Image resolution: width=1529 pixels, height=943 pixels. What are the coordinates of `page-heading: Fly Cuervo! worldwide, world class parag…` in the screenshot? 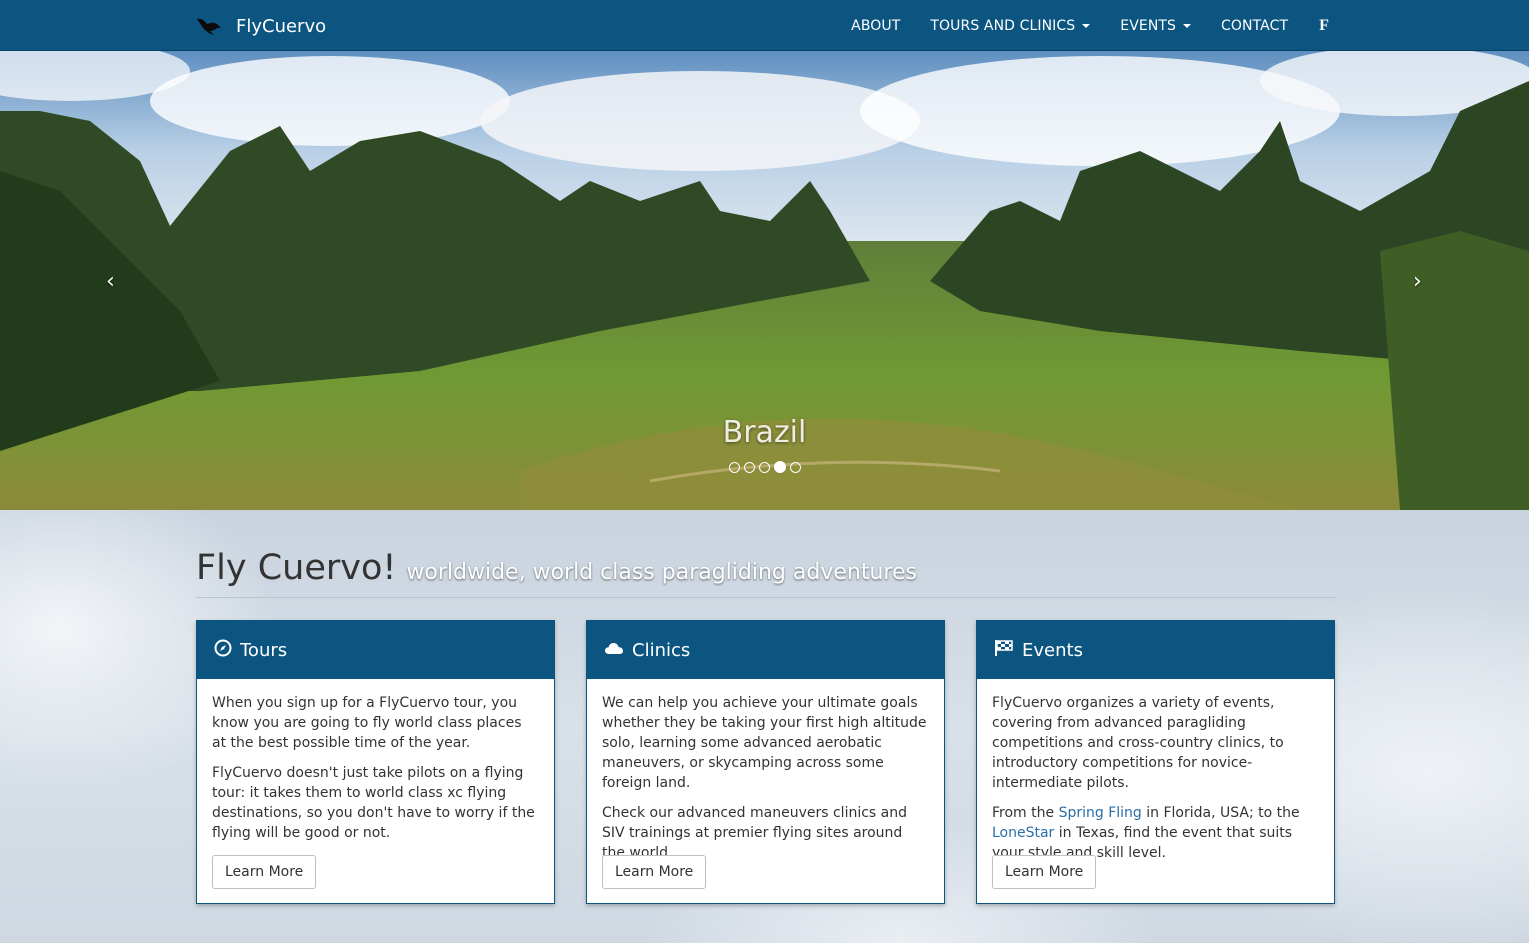 It's located at (766, 573).